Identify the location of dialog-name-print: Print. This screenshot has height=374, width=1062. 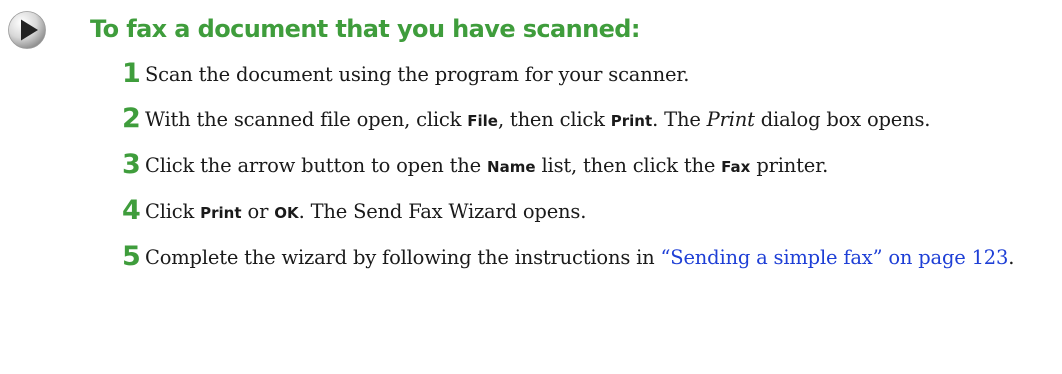
(730, 119).